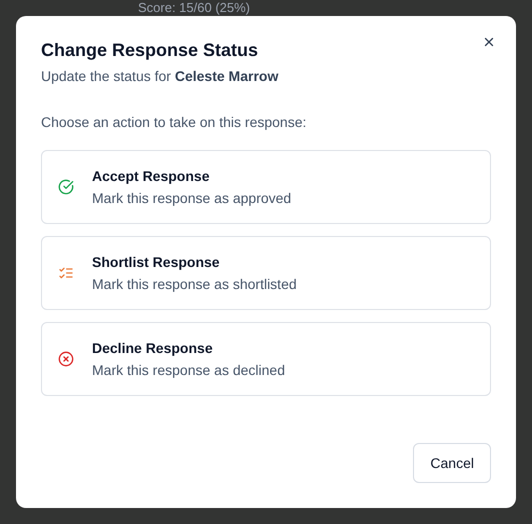 This screenshot has height=524, width=532. I want to click on action-prompt: Choose an action to take on this response:, so click(174, 122).